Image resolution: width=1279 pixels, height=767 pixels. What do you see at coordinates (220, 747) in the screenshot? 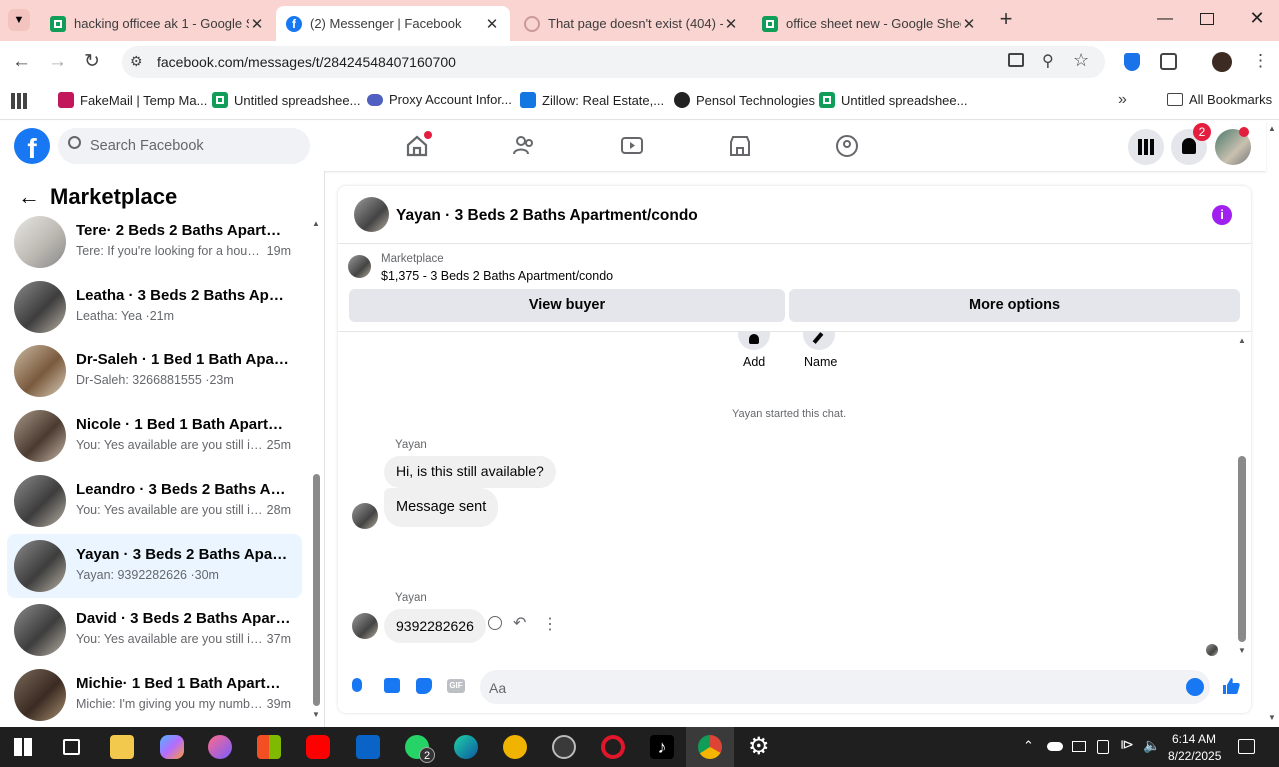
I see `app-swirl-icon` at bounding box center [220, 747].